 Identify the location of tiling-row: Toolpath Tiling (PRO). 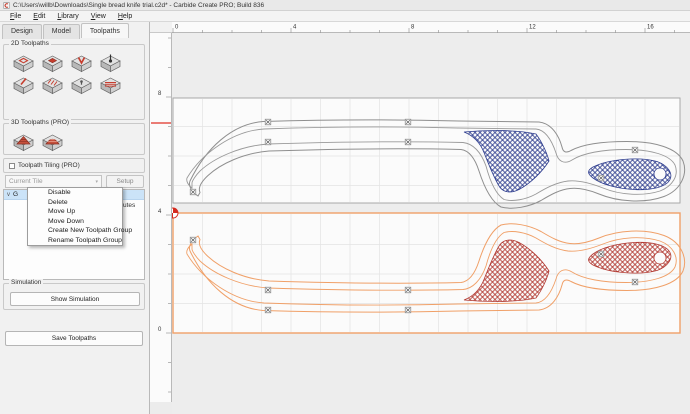
(44, 165).